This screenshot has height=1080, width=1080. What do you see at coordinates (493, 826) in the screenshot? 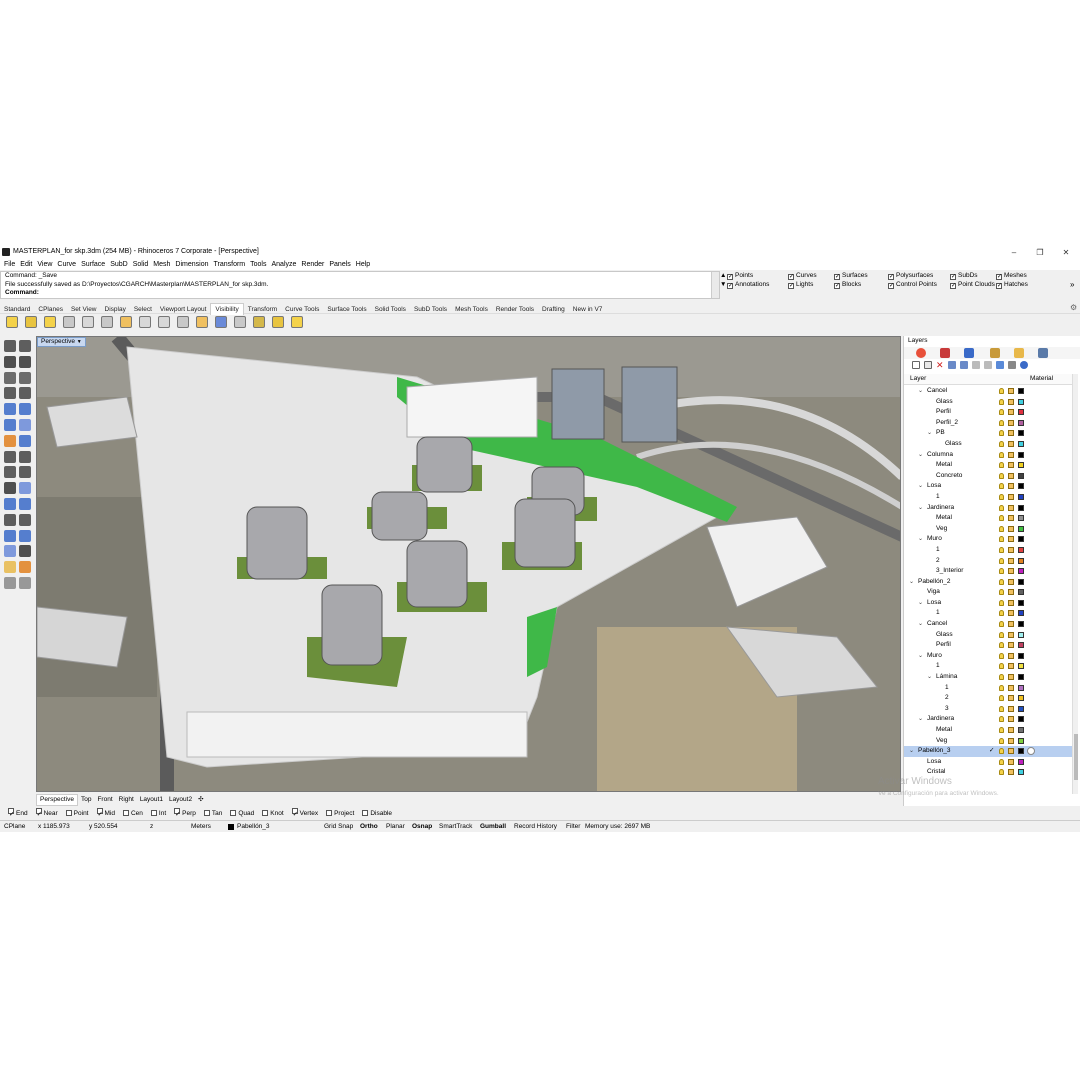
I see `gumball-toggle: Gumball` at bounding box center [493, 826].